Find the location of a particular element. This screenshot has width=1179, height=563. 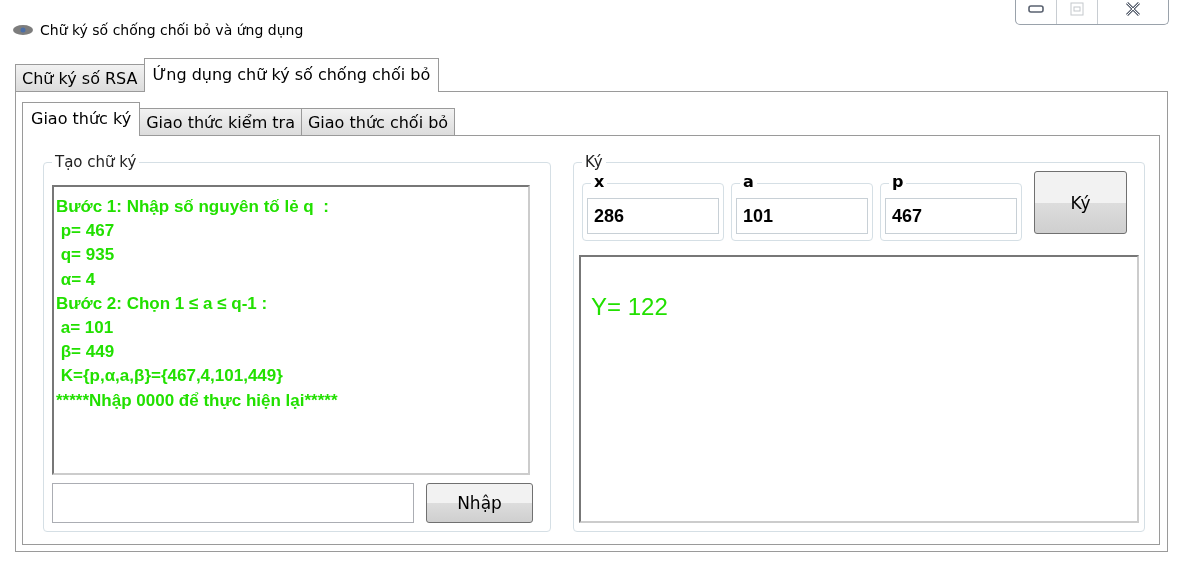

log-line: α= 4 is located at coordinates (77, 279).